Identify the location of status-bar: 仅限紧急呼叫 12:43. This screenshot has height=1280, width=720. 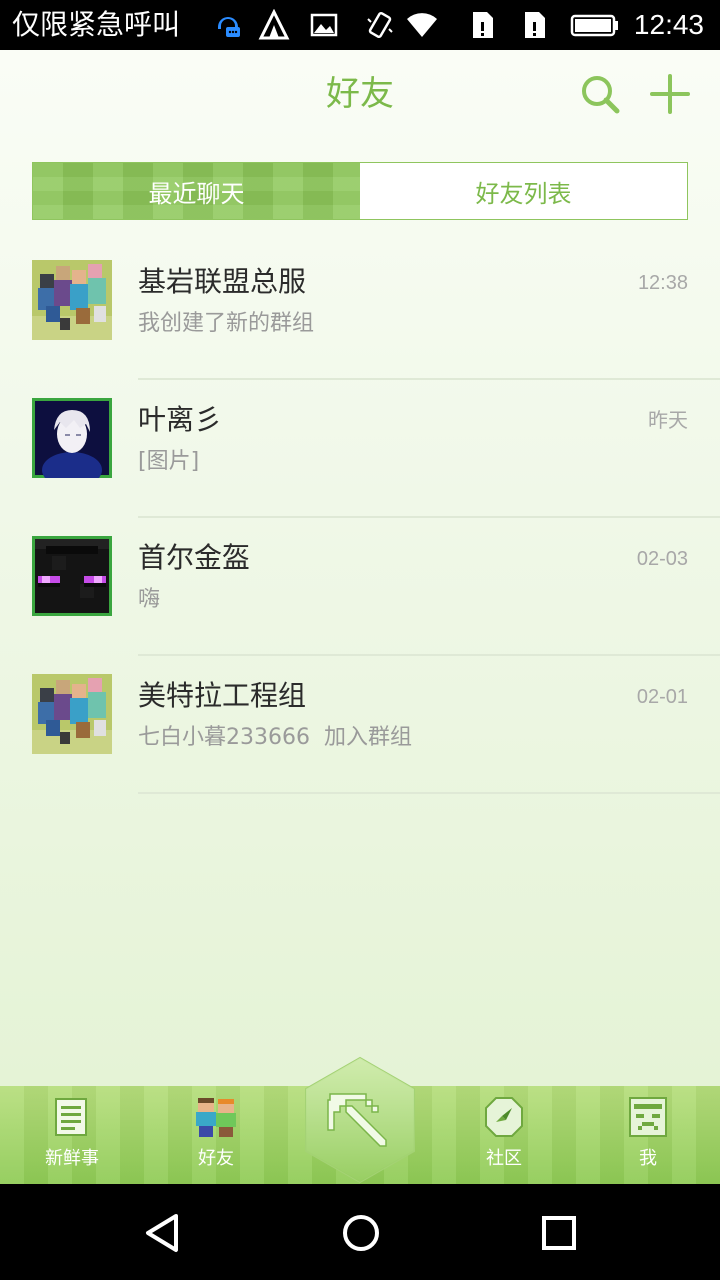
(360, 25).